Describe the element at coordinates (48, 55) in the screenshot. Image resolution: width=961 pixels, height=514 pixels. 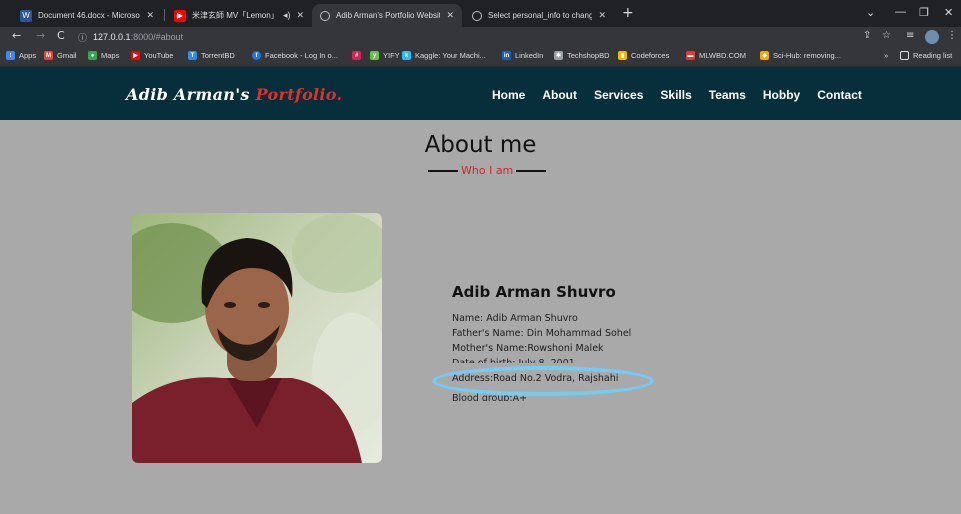
I see `gmail-icon: M` at that location.